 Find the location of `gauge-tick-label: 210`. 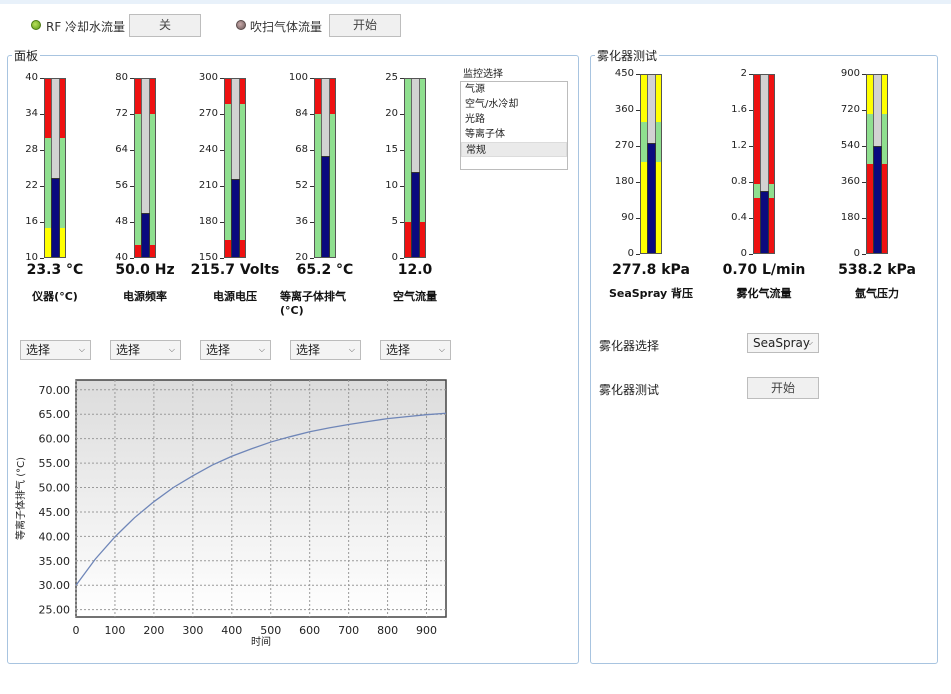

gauge-tick-label: 210 is located at coordinates (208, 185).